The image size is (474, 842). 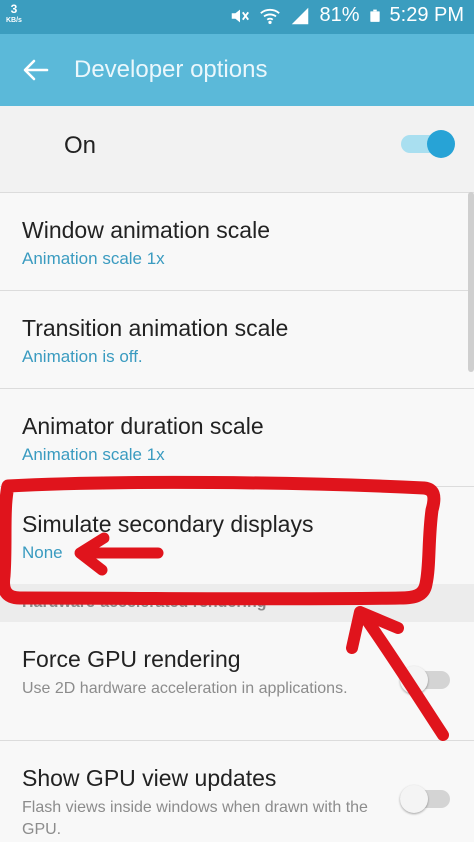 What do you see at coordinates (471, 282) in the screenshot?
I see `scrollbar` at bounding box center [471, 282].